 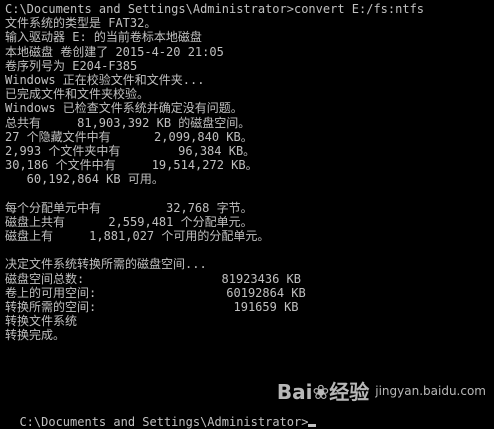 What do you see at coordinates (114, 51) in the screenshot?
I see `console-line: 本地磁盘 卷创建了 2015-4-20 21:05` at bounding box center [114, 51].